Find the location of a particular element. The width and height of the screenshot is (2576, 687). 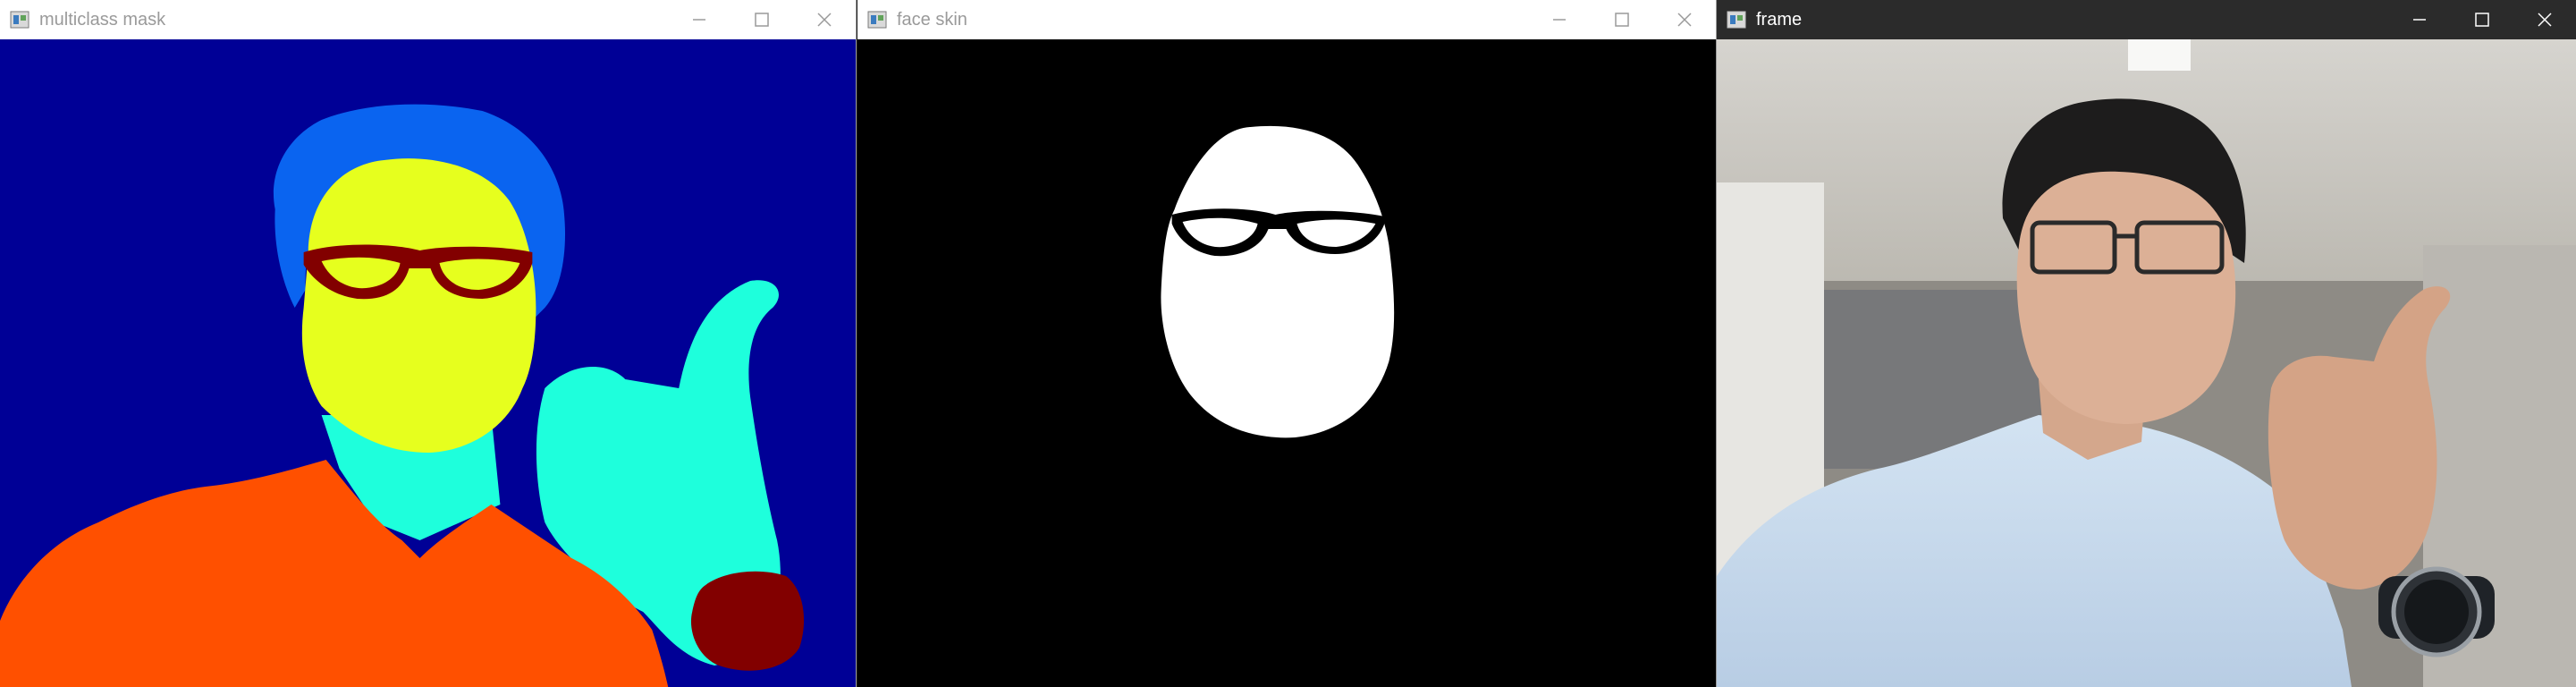

window-title: frame is located at coordinates (1779, 19).